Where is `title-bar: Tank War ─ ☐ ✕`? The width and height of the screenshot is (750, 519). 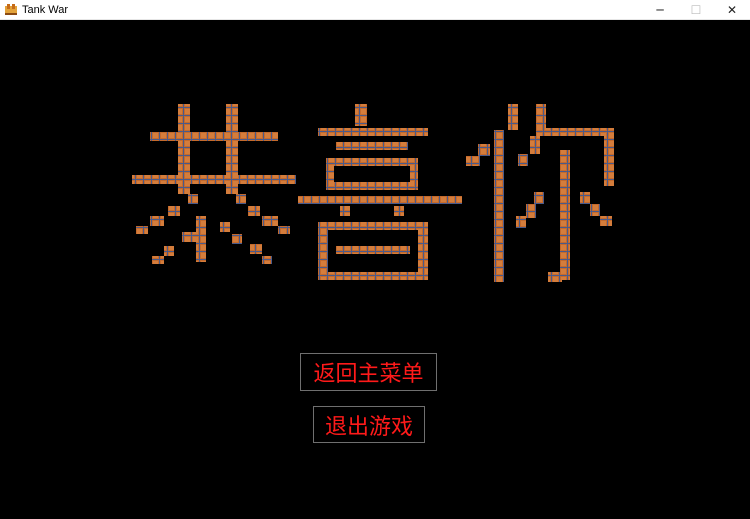
title-bar: Tank War ─ ☐ ✕ is located at coordinates (375, 10).